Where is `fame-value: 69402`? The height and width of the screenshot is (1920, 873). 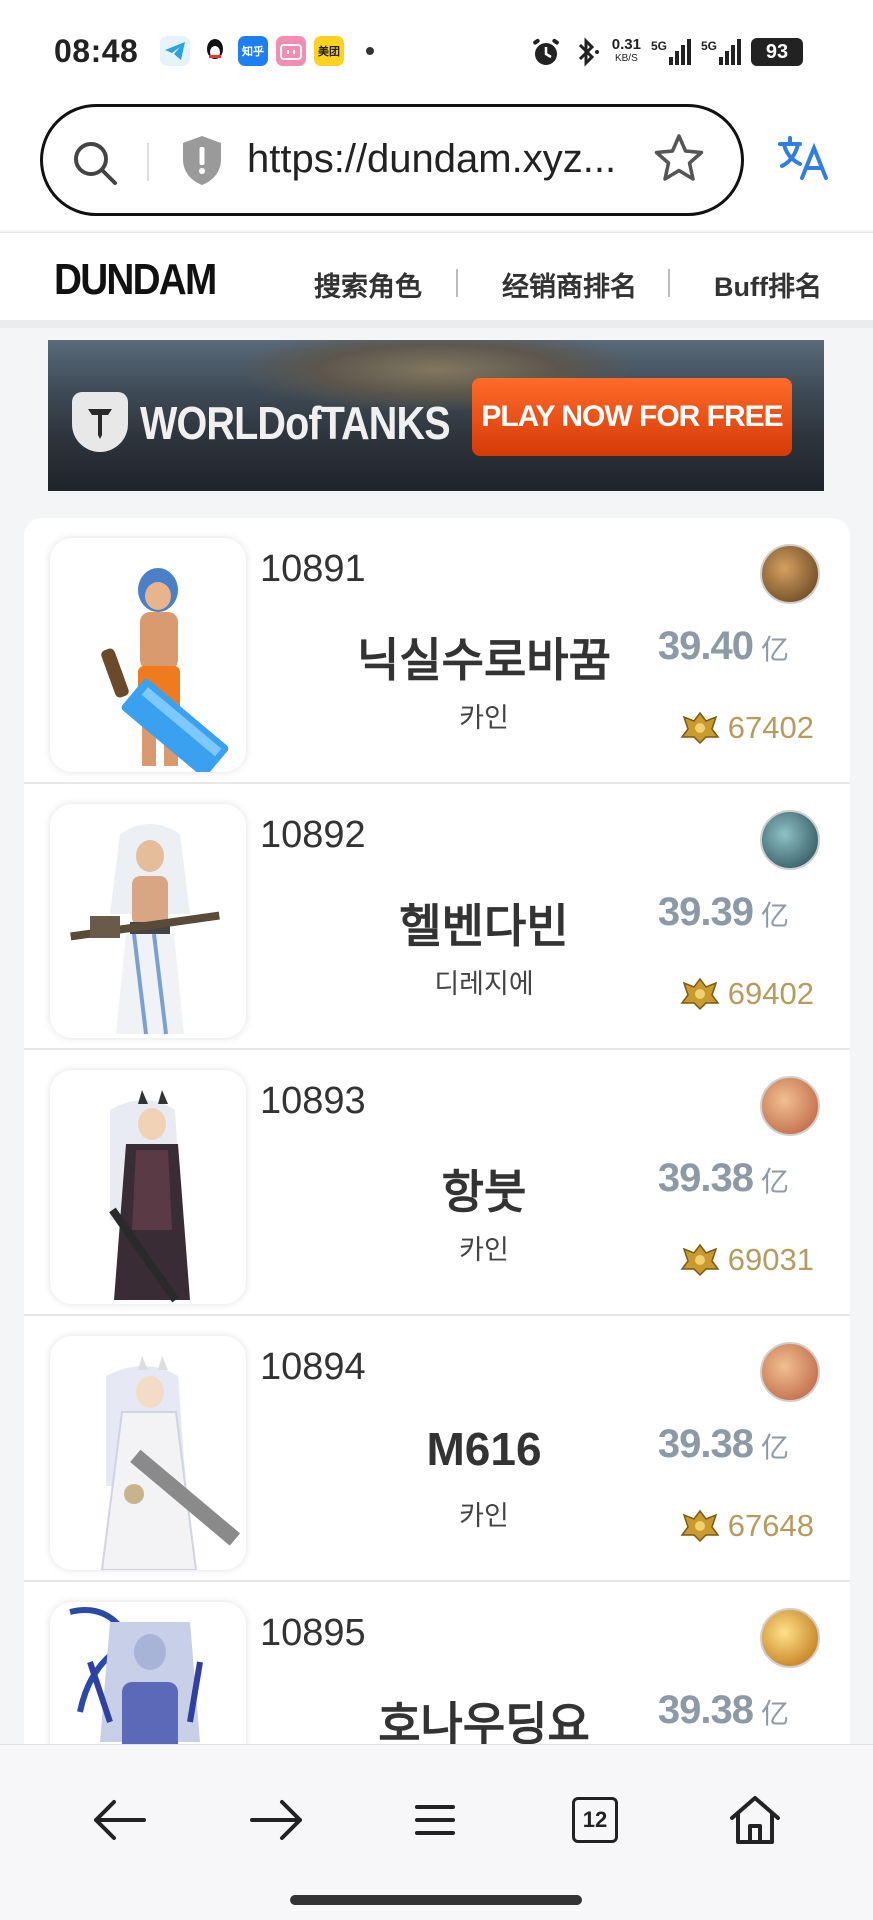
fame-value: 69402 is located at coordinates (747, 994).